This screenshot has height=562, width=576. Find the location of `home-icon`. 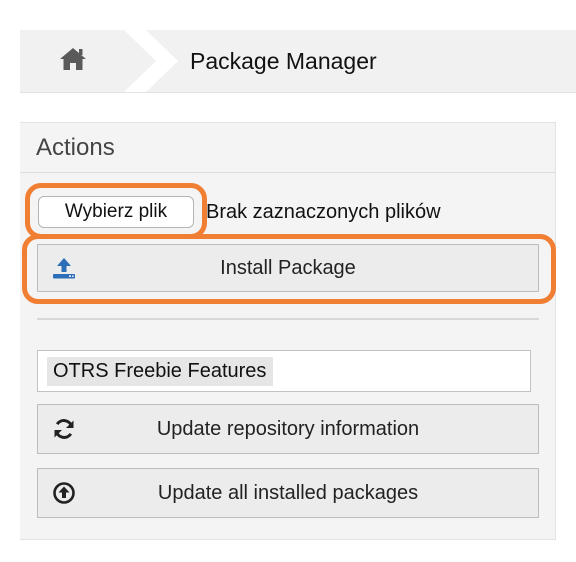

home-icon is located at coordinates (73, 61).